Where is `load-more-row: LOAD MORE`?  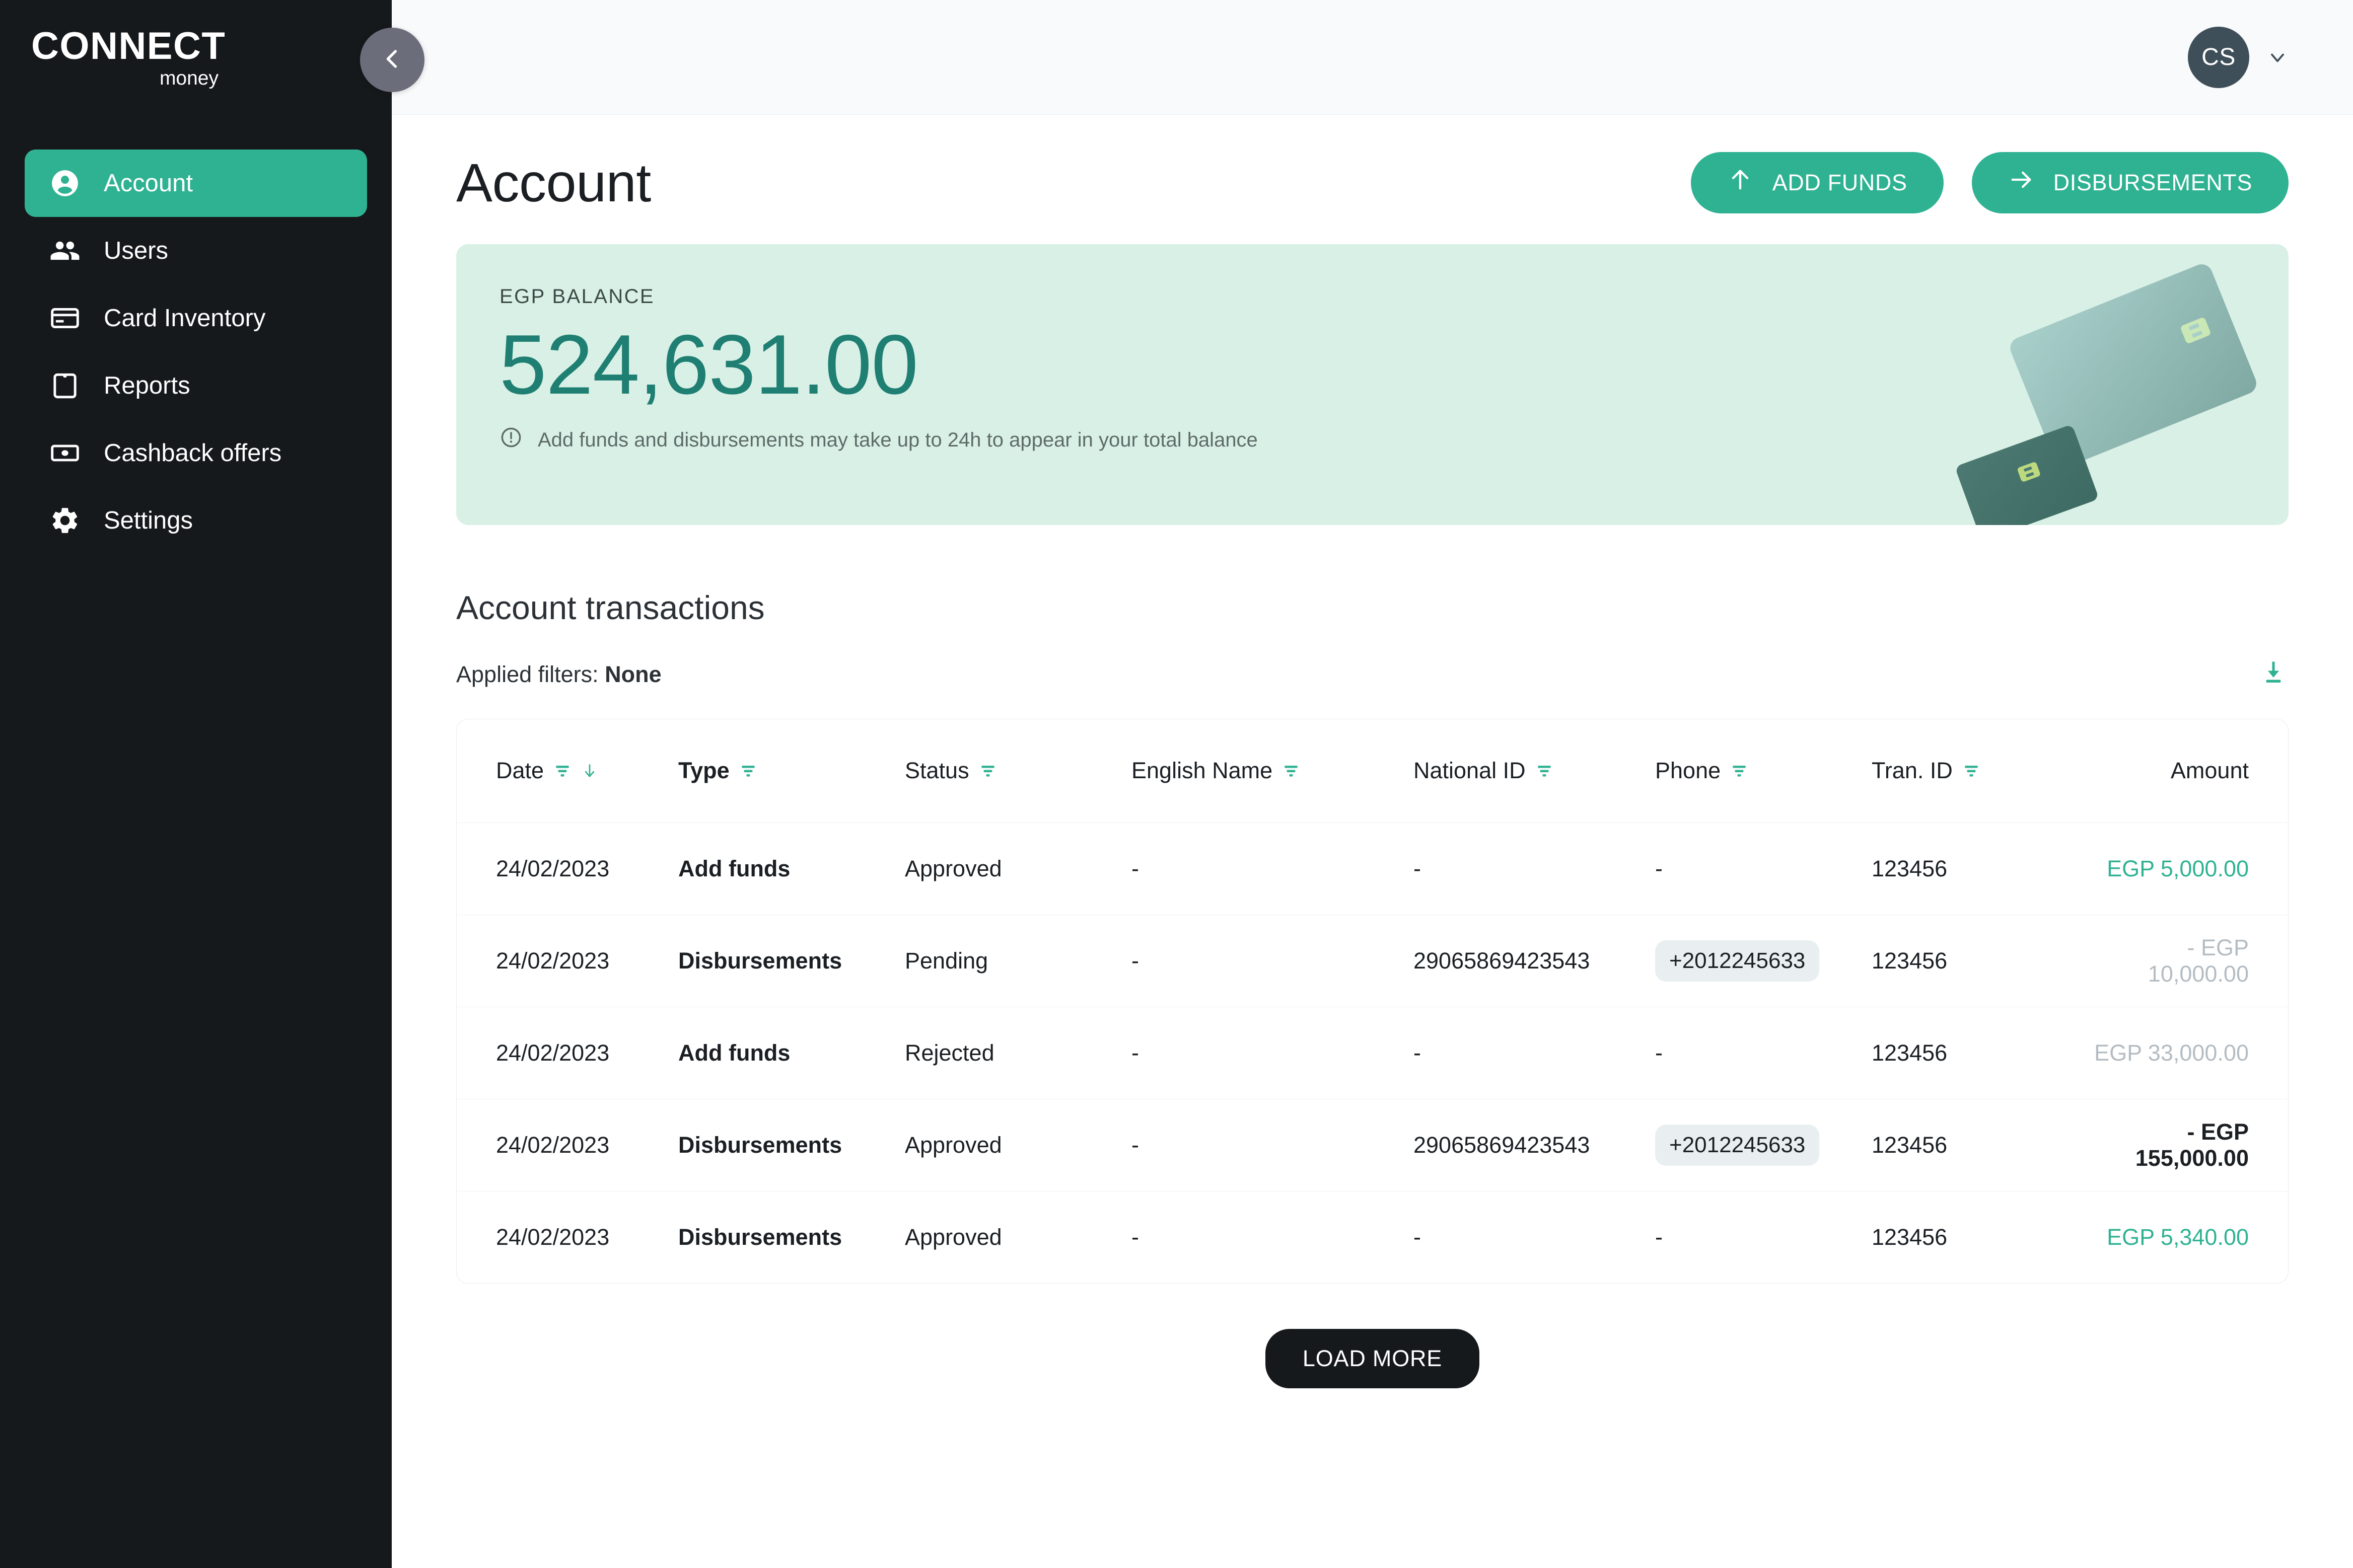 load-more-row: LOAD MORE is located at coordinates (1372, 1358).